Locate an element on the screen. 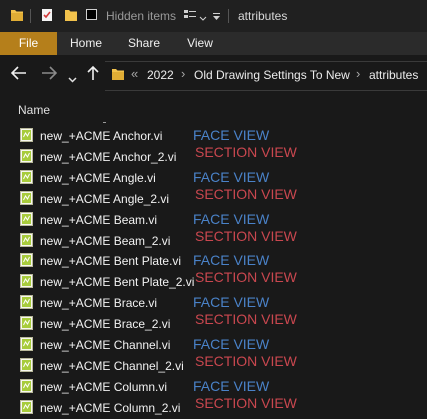  file-name: new_+ACME Angle_2.vi is located at coordinates (105, 198).